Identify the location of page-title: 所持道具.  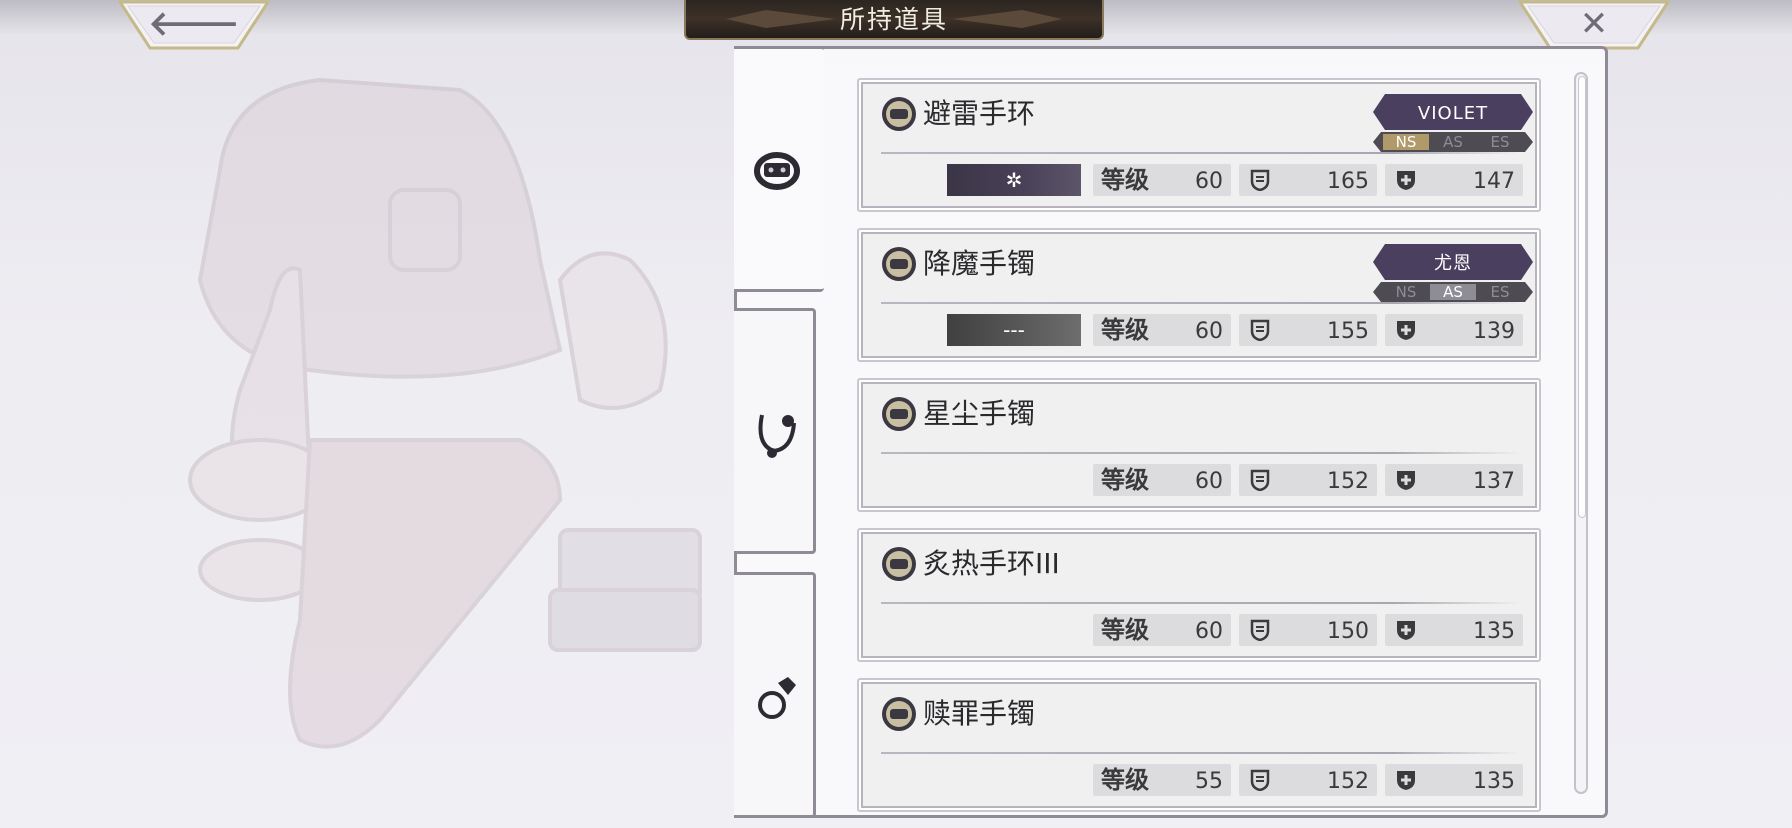
(893, 19).